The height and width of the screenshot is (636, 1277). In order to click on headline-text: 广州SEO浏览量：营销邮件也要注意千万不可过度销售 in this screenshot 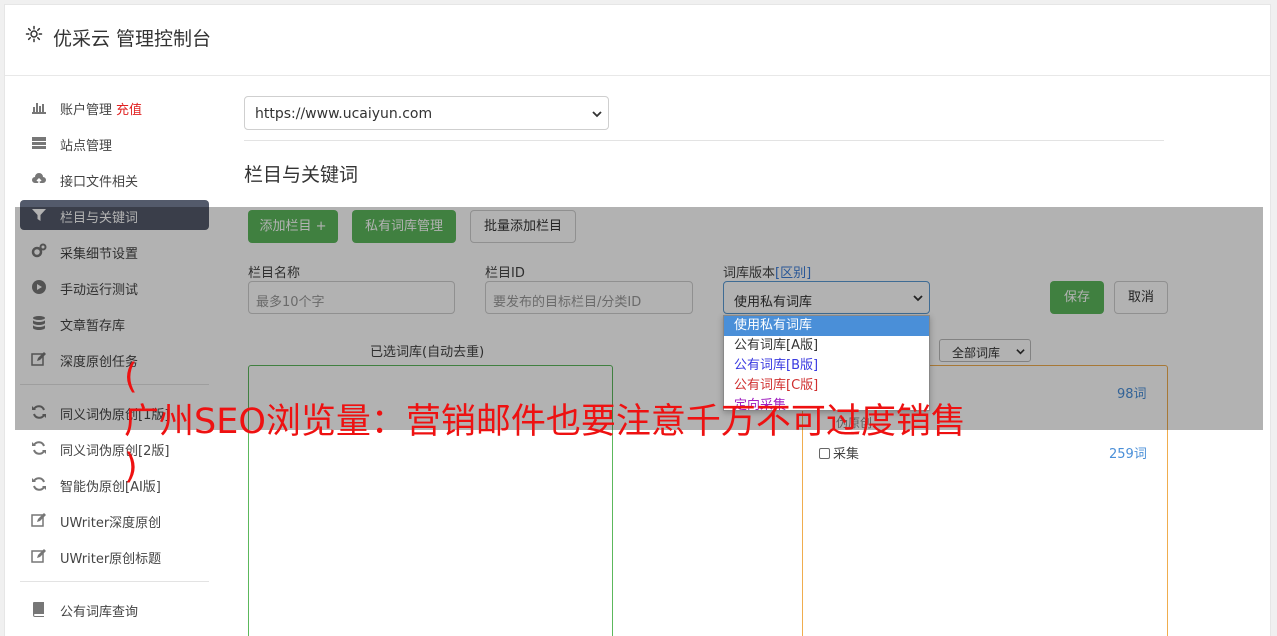, I will do `click(545, 422)`.